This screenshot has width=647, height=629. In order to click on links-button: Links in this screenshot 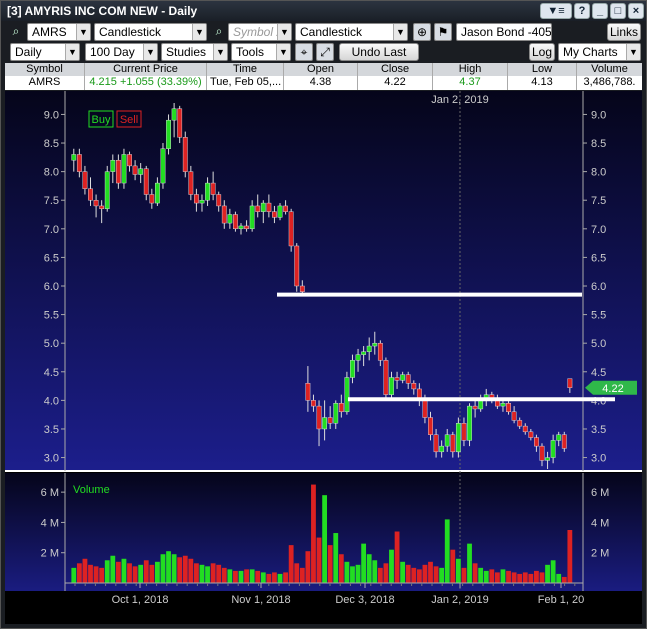, I will do `click(624, 32)`.